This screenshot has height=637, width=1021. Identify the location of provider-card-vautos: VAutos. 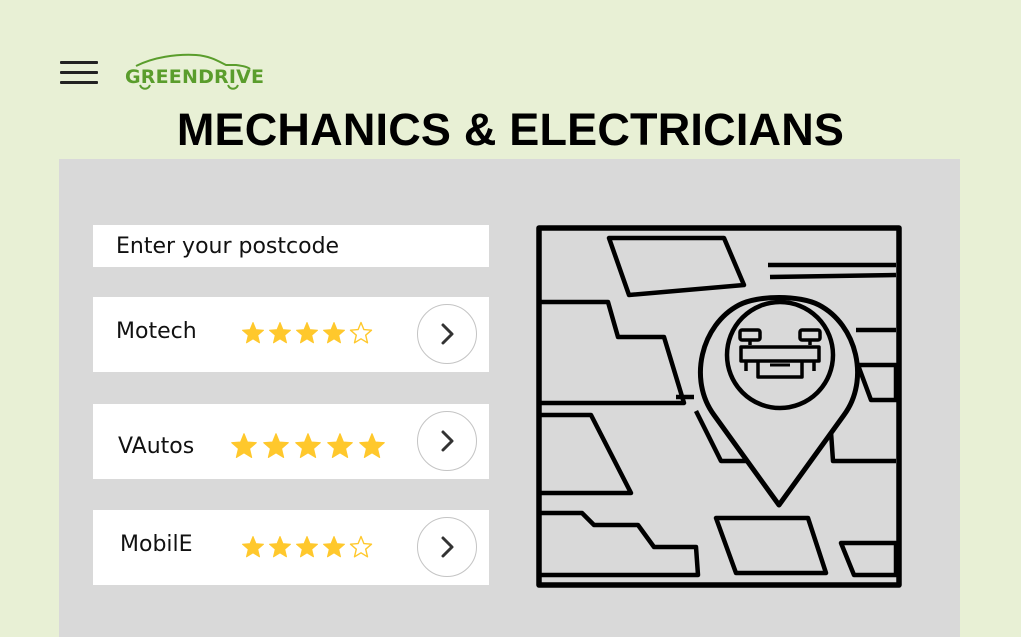
(291, 441).